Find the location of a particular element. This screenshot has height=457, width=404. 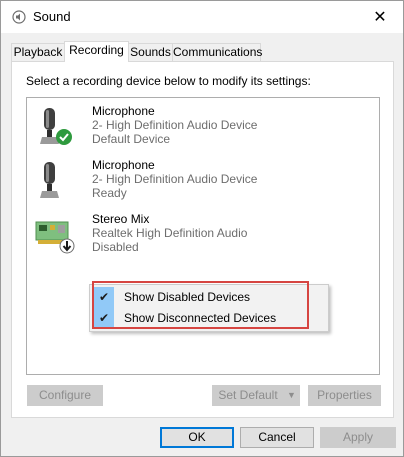

properties-button: Properties is located at coordinates (344, 395).